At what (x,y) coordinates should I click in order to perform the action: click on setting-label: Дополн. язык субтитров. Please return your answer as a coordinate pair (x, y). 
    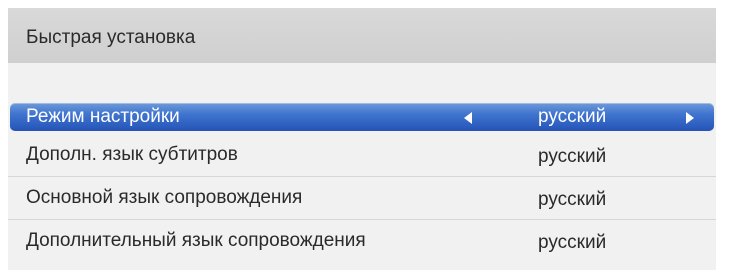
    Looking at the image, I should click on (132, 154).